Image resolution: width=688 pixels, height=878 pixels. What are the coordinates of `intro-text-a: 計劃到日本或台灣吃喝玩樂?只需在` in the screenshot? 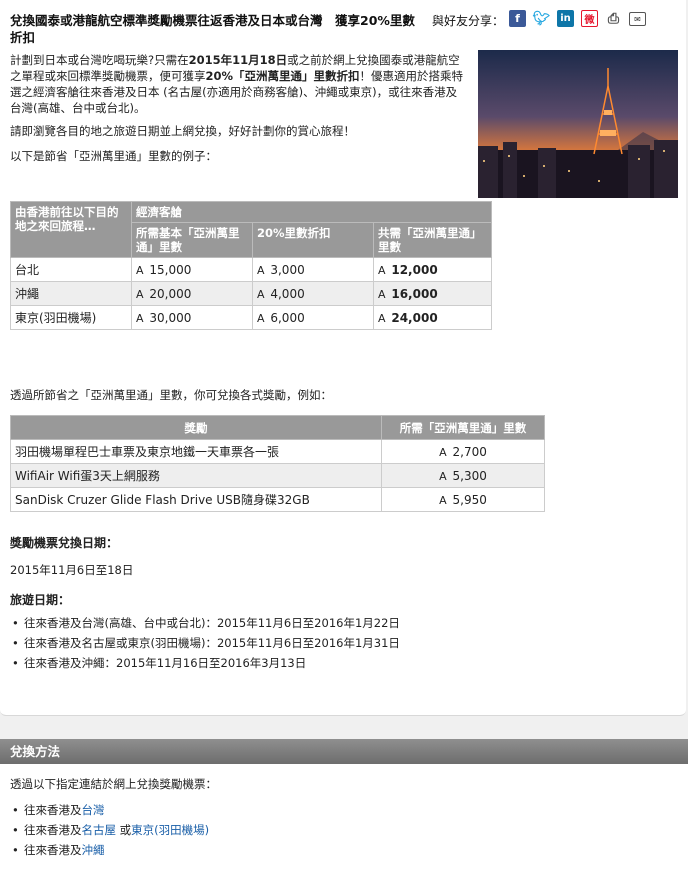 It's located at (99, 60).